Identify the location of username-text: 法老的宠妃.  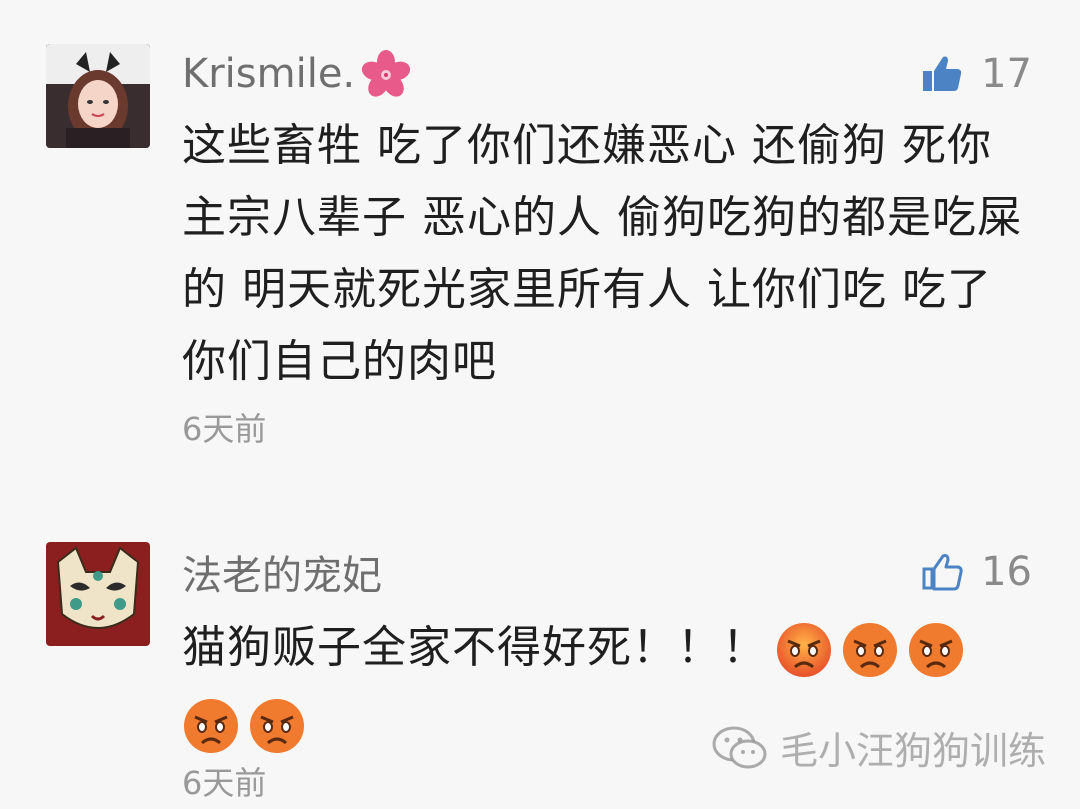
(282, 576).